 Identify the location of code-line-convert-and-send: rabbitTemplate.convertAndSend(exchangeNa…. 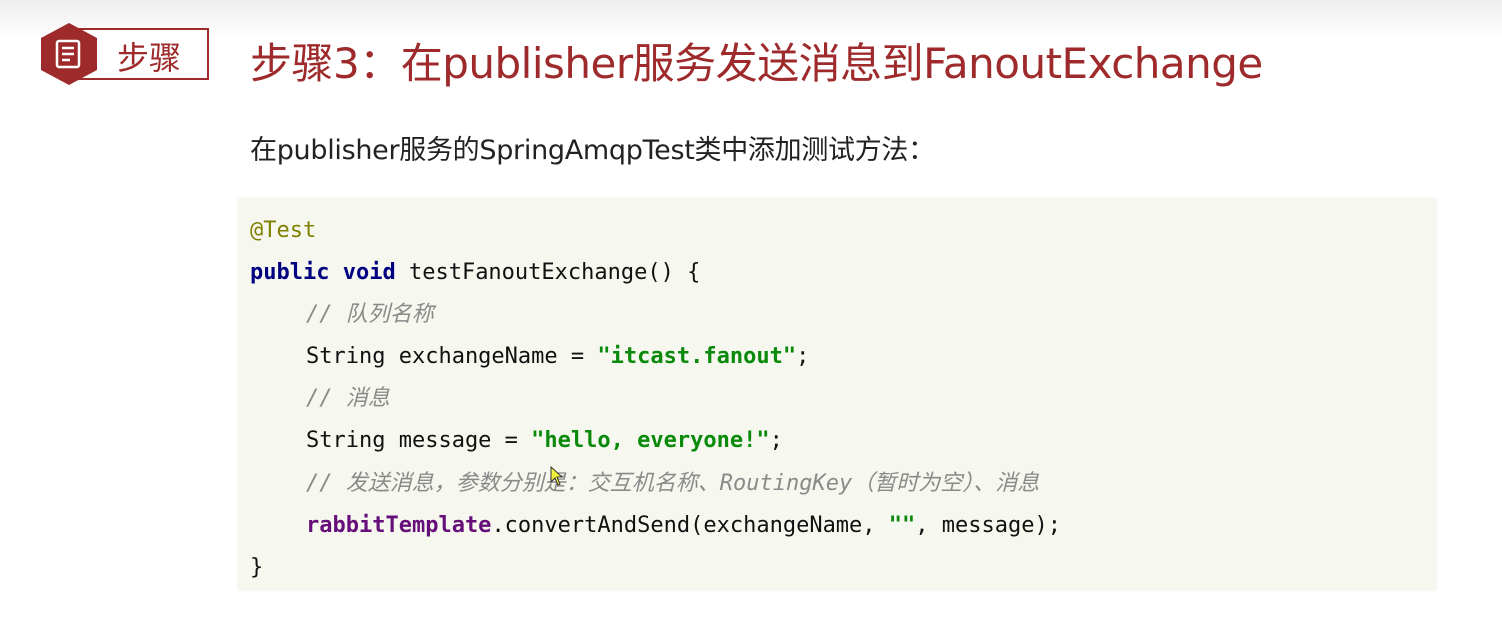
(655, 526).